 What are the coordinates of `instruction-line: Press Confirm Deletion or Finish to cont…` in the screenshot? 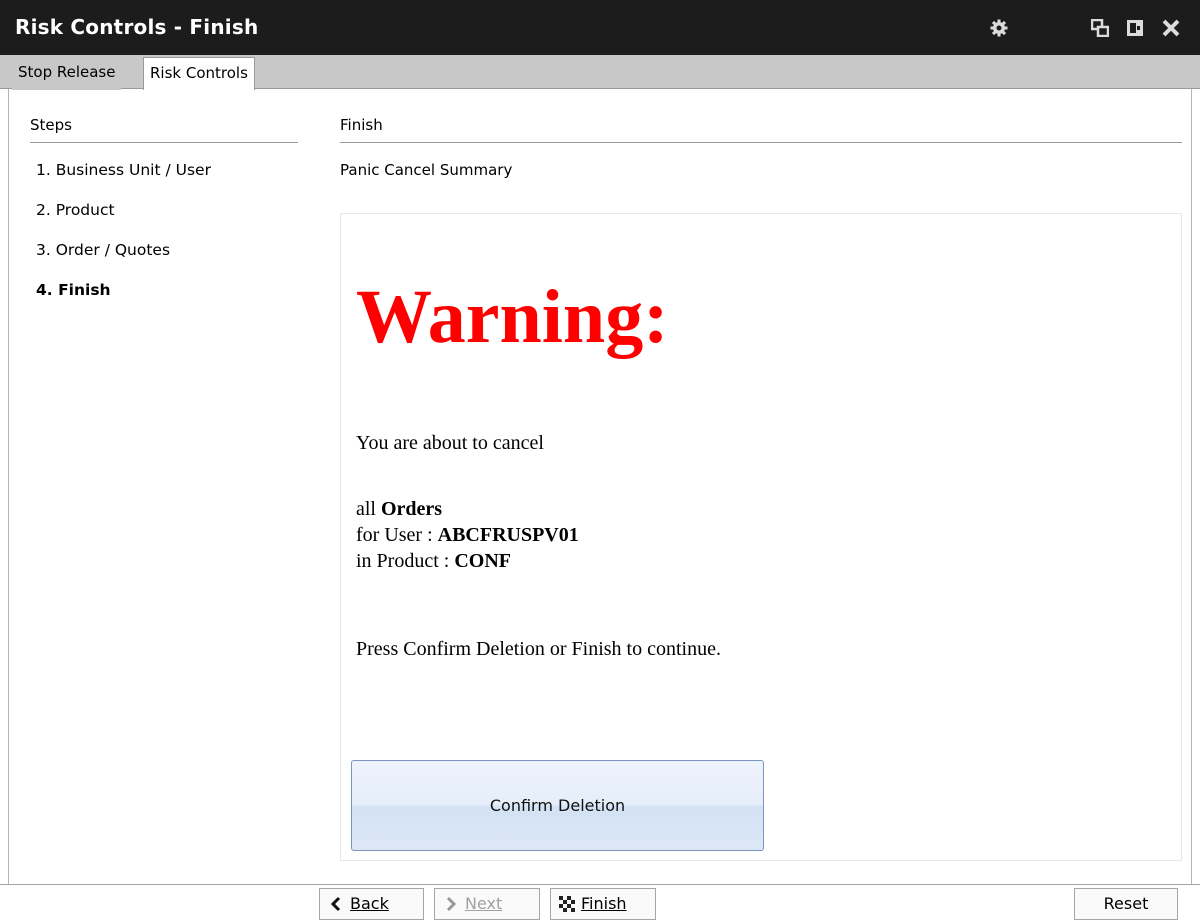 It's located at (538, 649).